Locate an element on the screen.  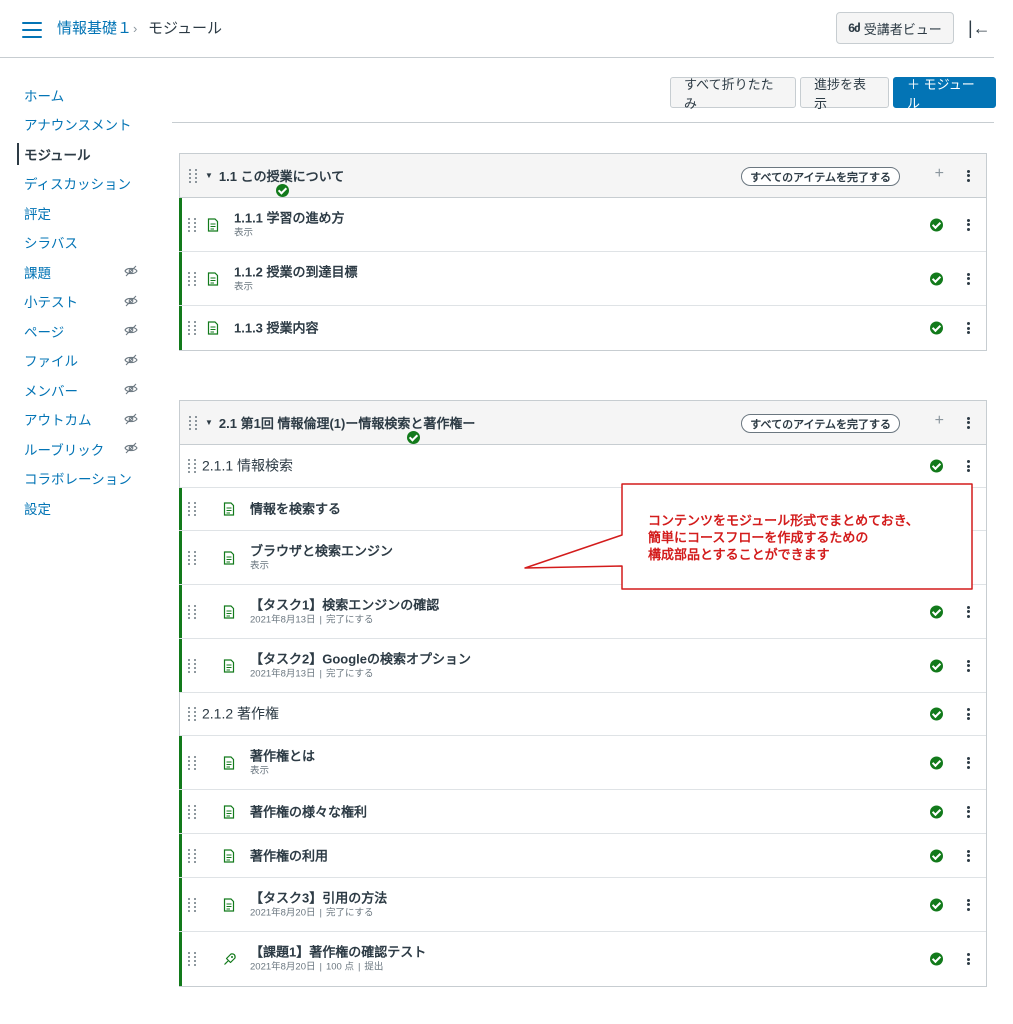
view-progress-button: 進捗を表示 is located at coordinates (844, 94).